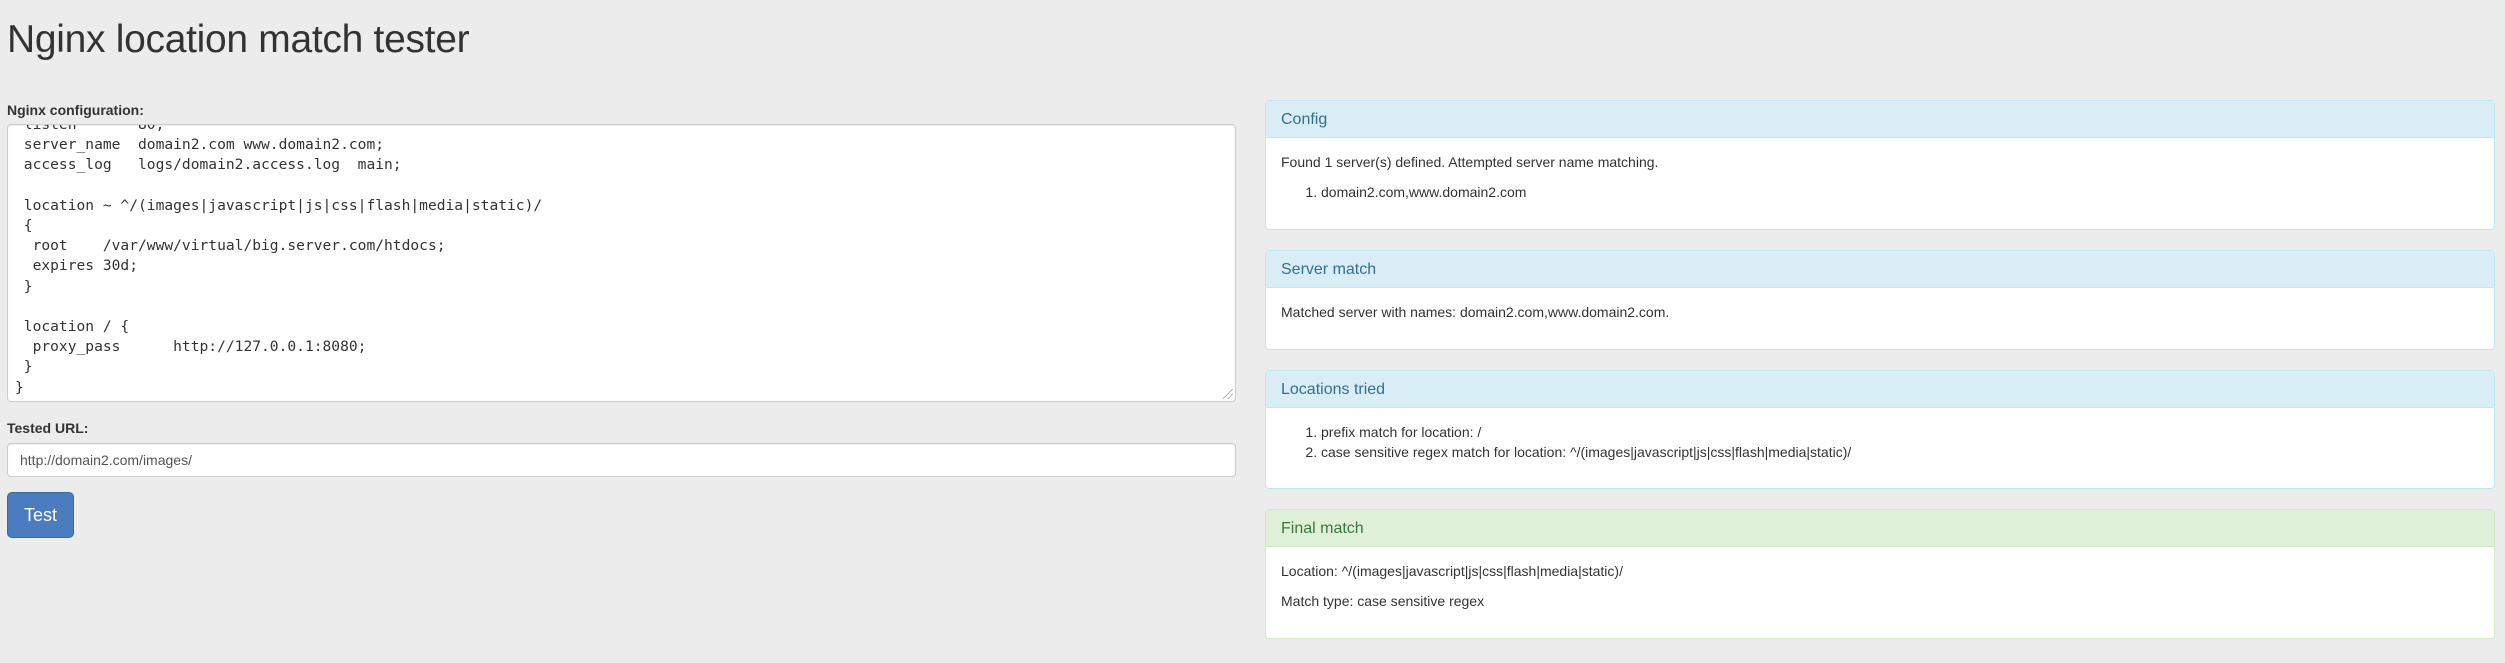  Describe the element at coordinates (1880, 119) in the screenshot. I see `config-panel-title: Config` at that location.